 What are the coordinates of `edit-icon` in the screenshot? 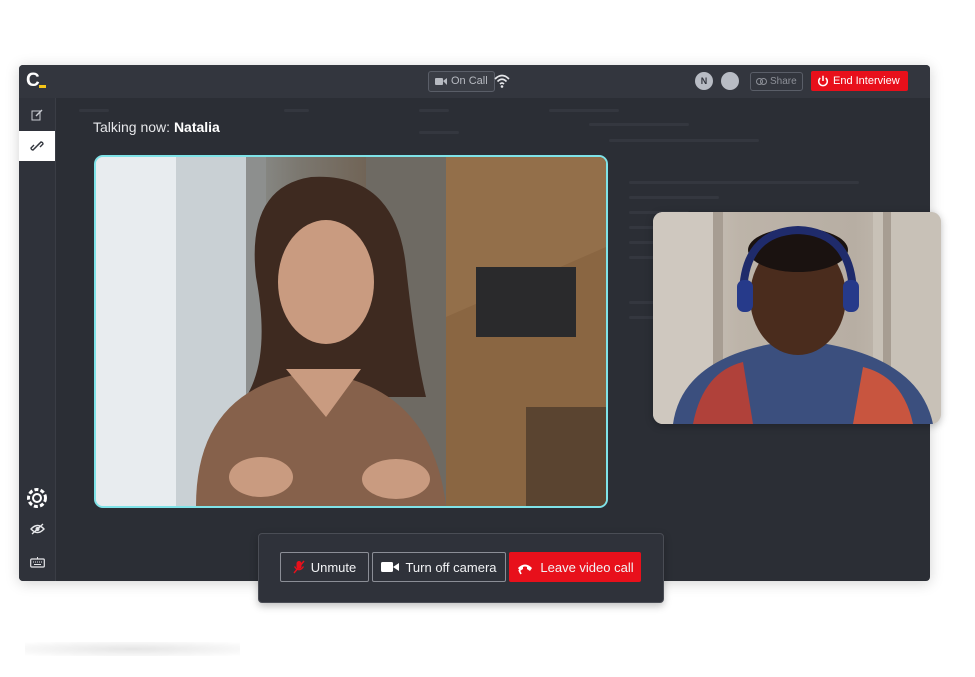 It's located at (37, 115).